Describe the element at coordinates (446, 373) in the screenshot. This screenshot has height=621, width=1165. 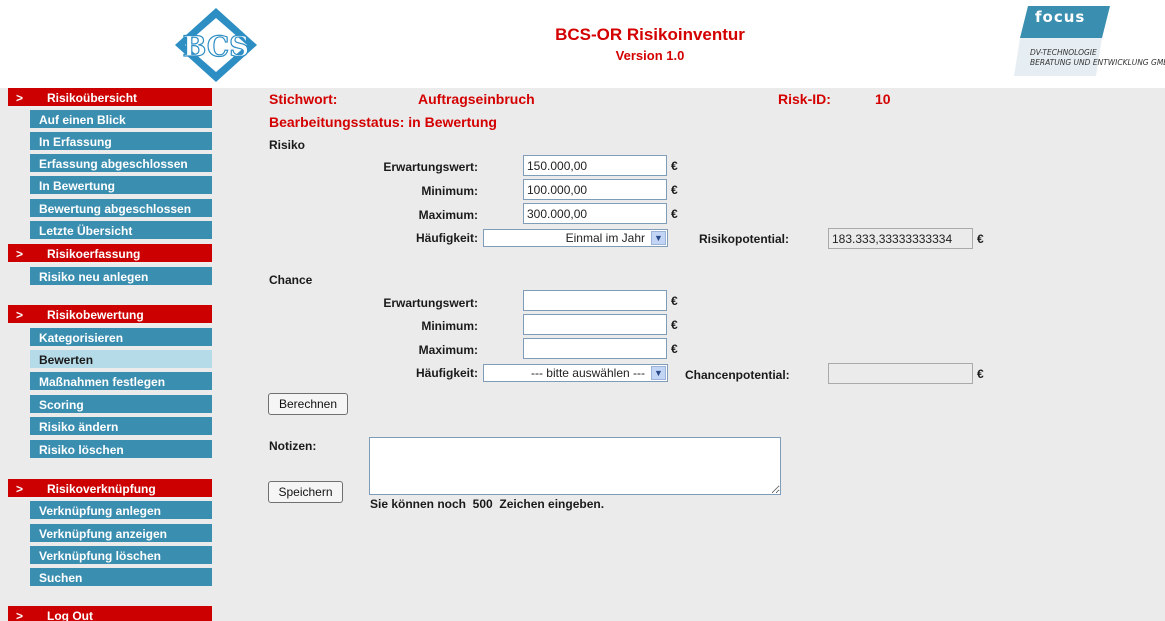
I see `chance-haeufigkeit-label: Häufigkeit:` at that location.